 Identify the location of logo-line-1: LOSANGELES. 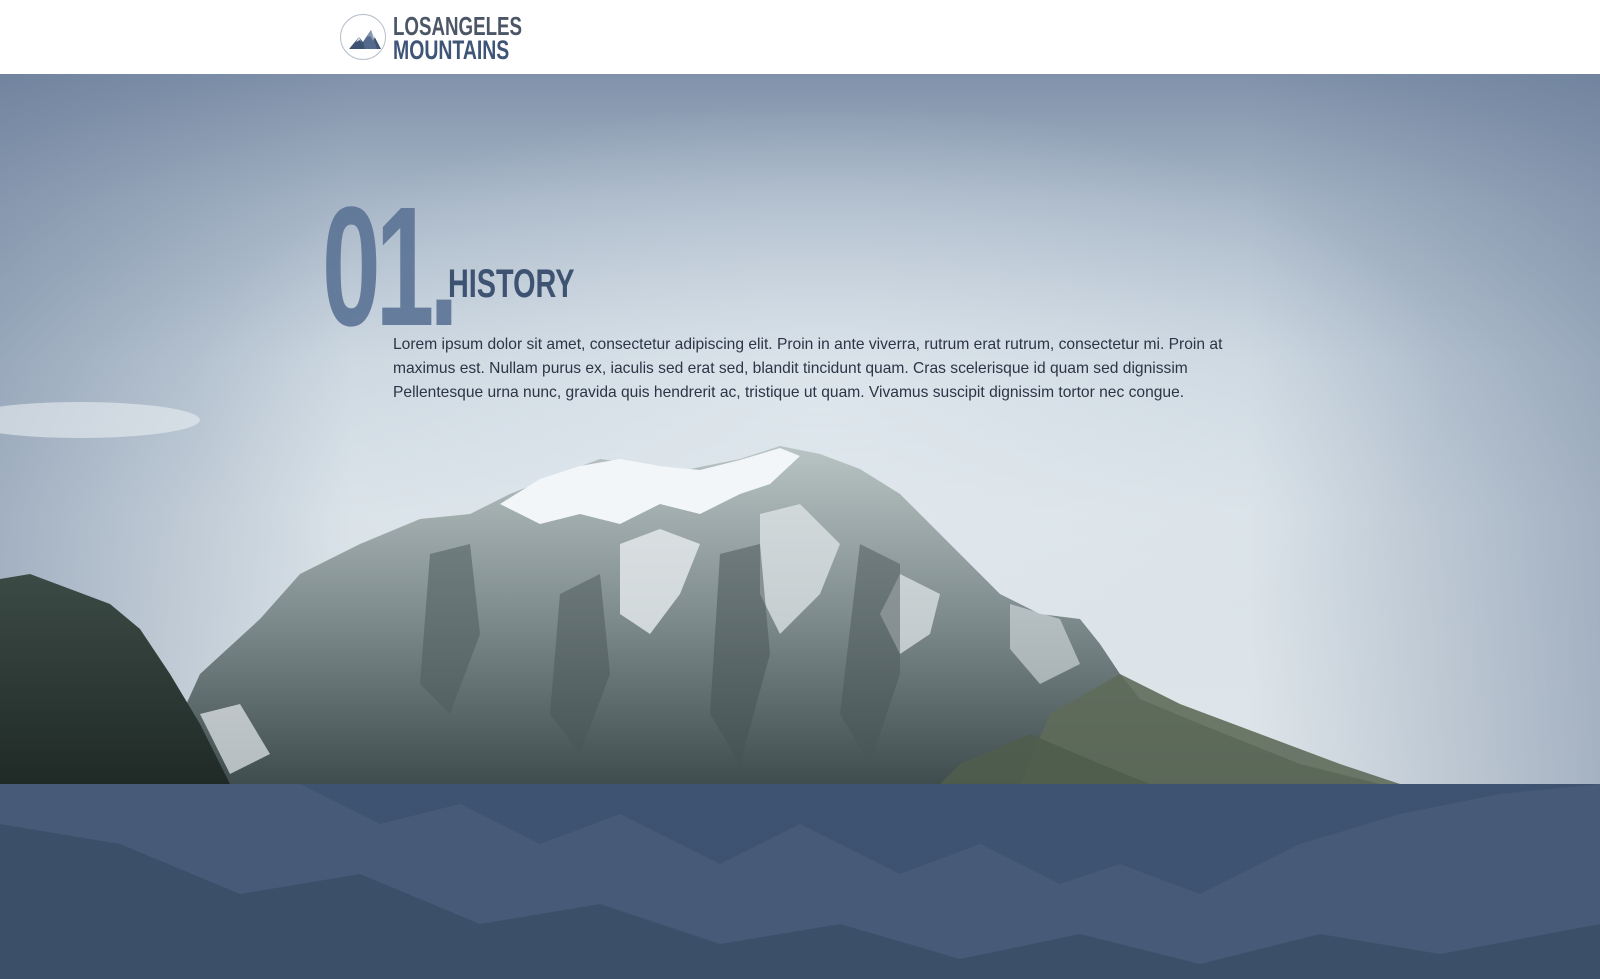
(457, 25).